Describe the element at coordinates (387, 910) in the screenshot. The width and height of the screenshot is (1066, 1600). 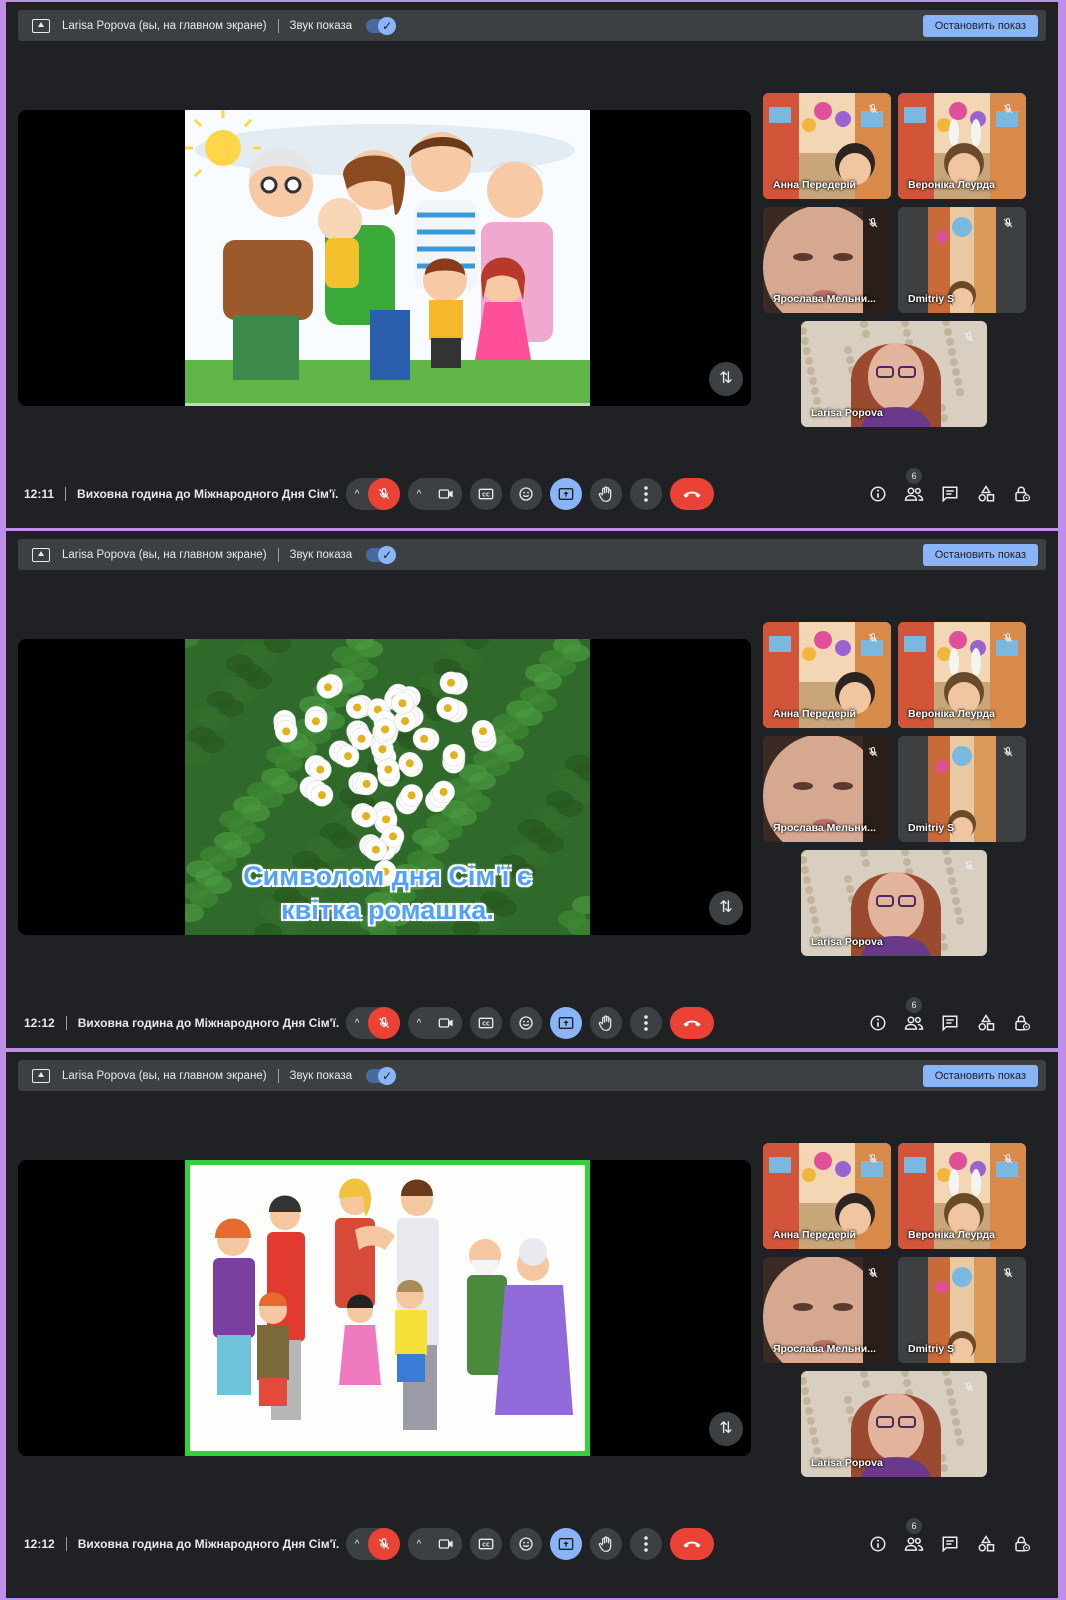
I see `slide-caption-line2: квітка ромашка.` at that location.